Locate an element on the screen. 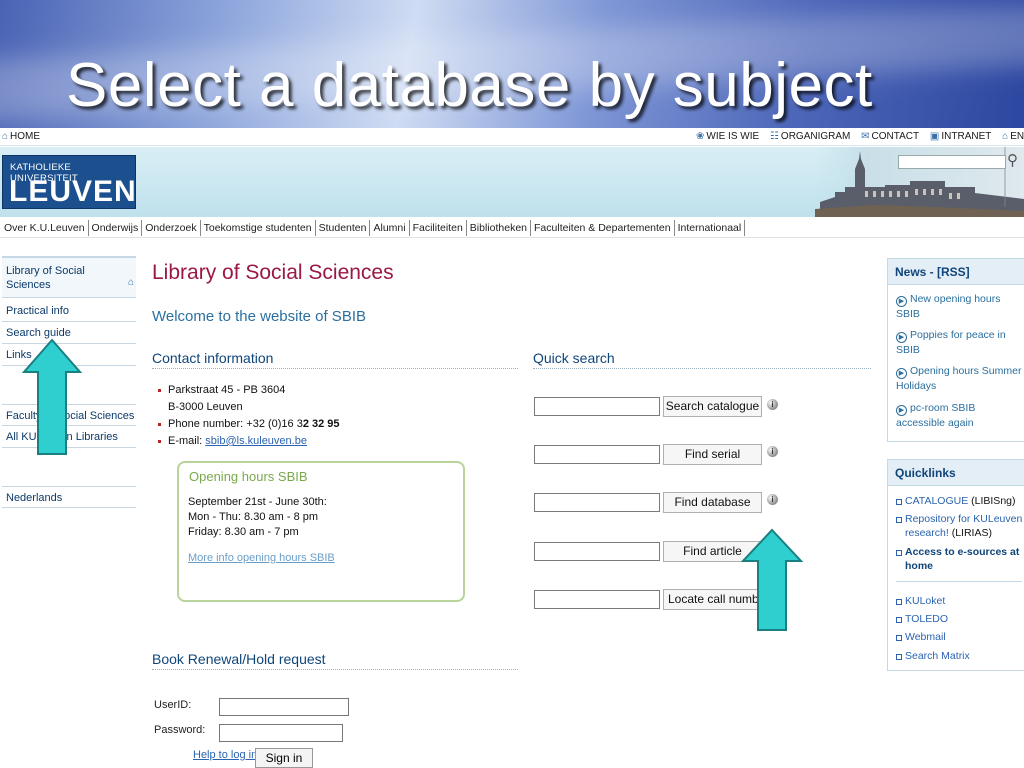 The height and width of the screenshot is (768, 1024). welcome-heading: Welcome to the website of SBIB is located at coordinates (259, 316).